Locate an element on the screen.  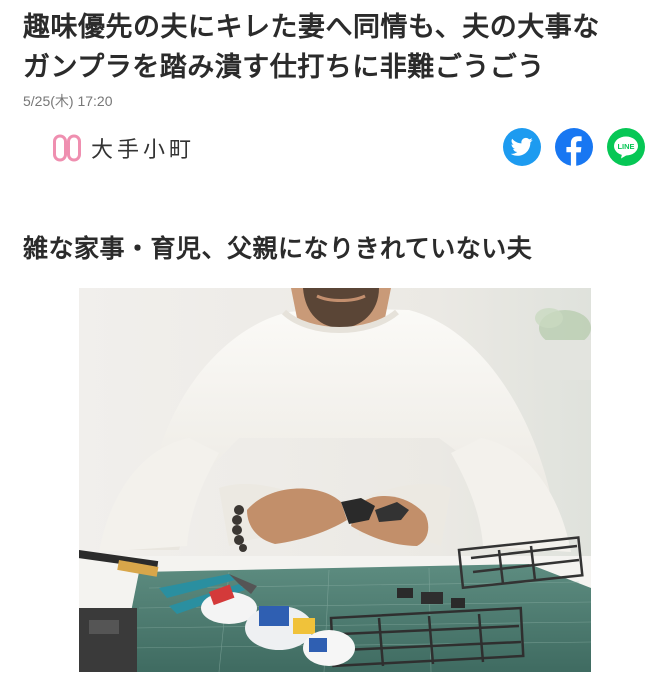
share-line-button: LINE is located at coordinates (626, 147).